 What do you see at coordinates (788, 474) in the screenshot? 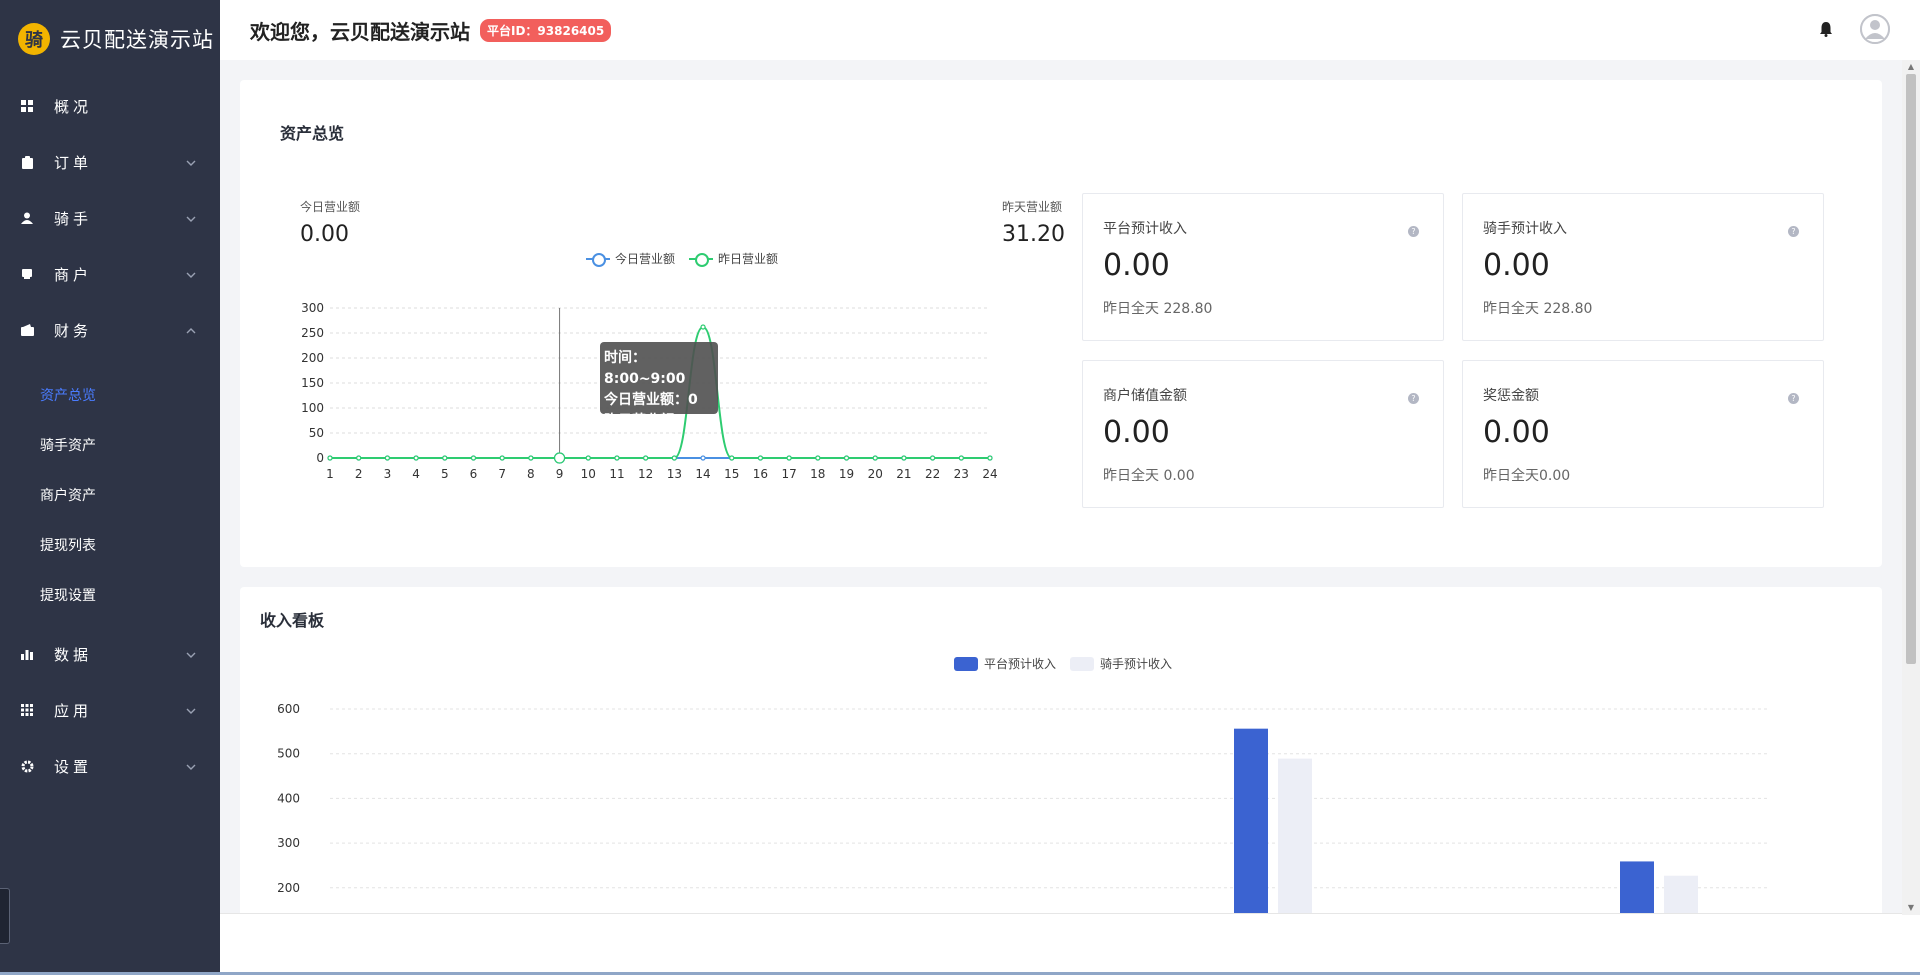
I see `x-tick-label: 17` at bounding box center [788, 474].